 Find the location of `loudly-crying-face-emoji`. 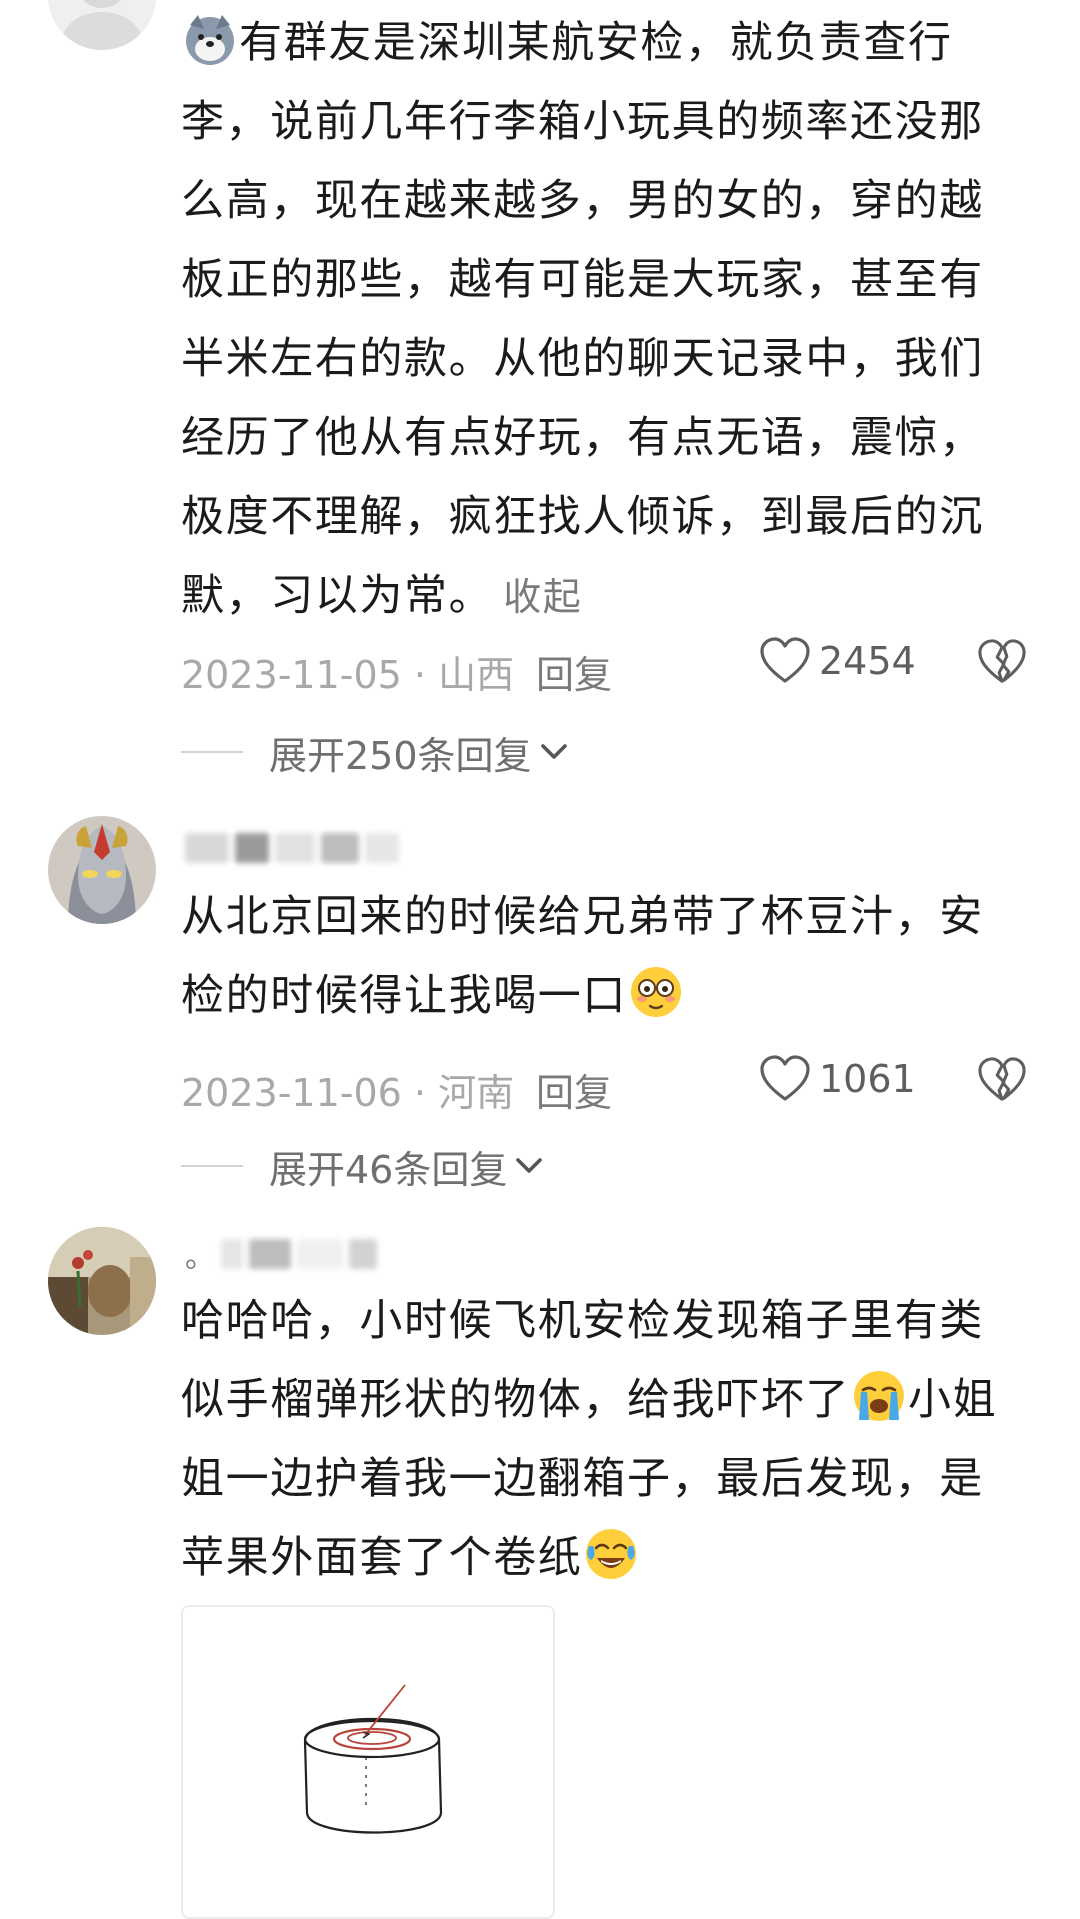

loudly-crying-face-emoji is located at coordinates (879, 1396).